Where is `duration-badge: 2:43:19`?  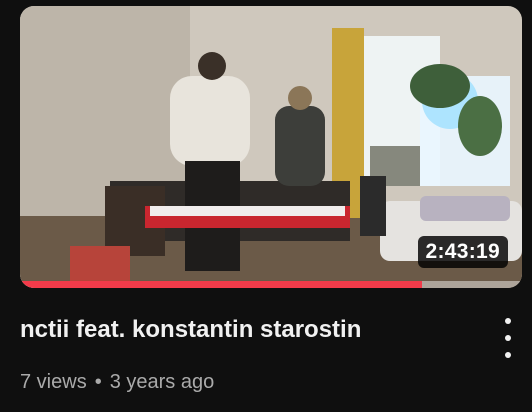 duration-badge: 2:43:19 is located at coordinates (462, 252).